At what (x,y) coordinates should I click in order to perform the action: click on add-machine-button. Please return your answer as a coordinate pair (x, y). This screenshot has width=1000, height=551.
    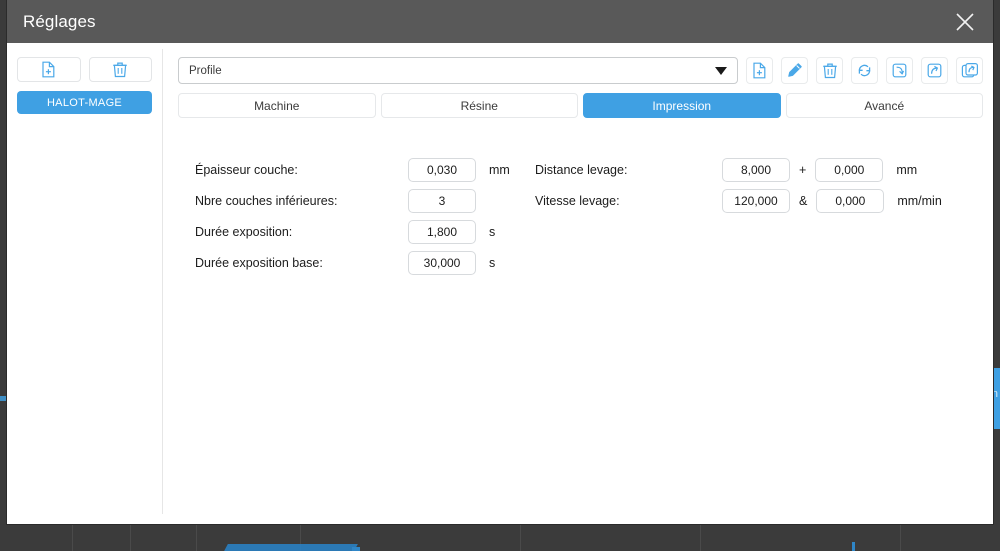
    Looking at the image, I should click on (49, 69).